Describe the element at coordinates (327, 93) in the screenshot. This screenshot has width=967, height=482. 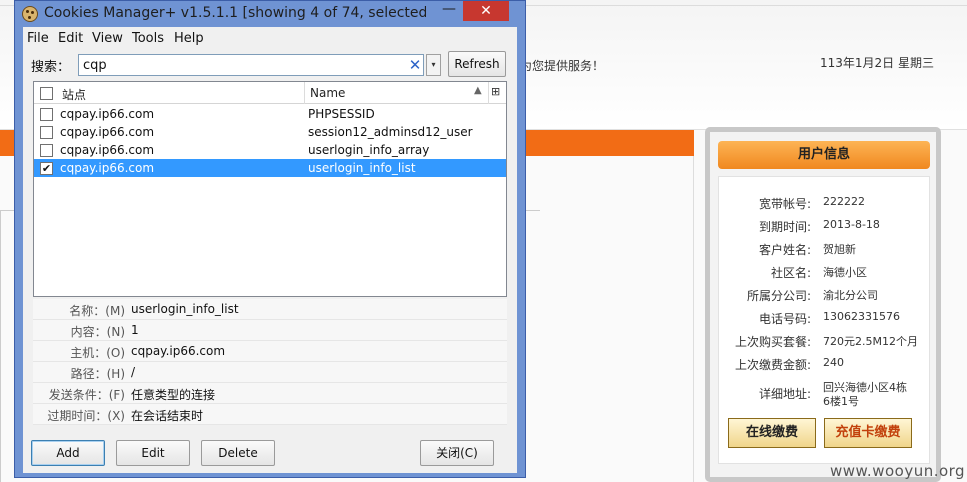
I see `column-header-name: Name` at that location.